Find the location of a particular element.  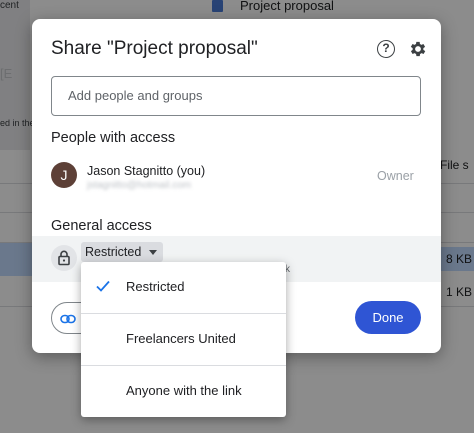

check-icon is located at coordinates (103, 286).